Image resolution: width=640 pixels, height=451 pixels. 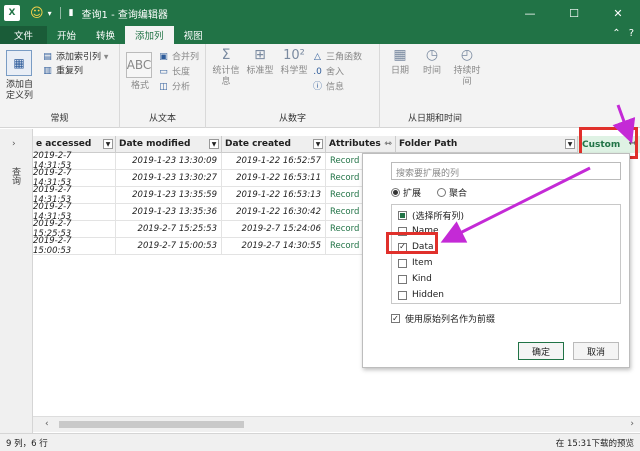 I want to click on duration-button: ◴ 持续时间, so click(x=467, y=68).